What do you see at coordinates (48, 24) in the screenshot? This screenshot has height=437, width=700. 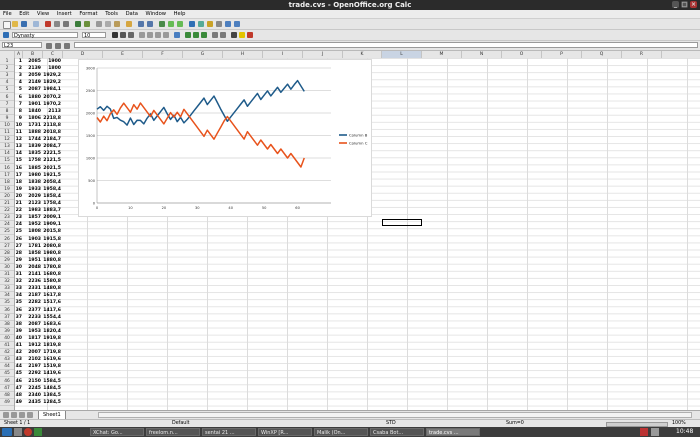 I see `export-pdf-icon` at bounding box center [48, 24].